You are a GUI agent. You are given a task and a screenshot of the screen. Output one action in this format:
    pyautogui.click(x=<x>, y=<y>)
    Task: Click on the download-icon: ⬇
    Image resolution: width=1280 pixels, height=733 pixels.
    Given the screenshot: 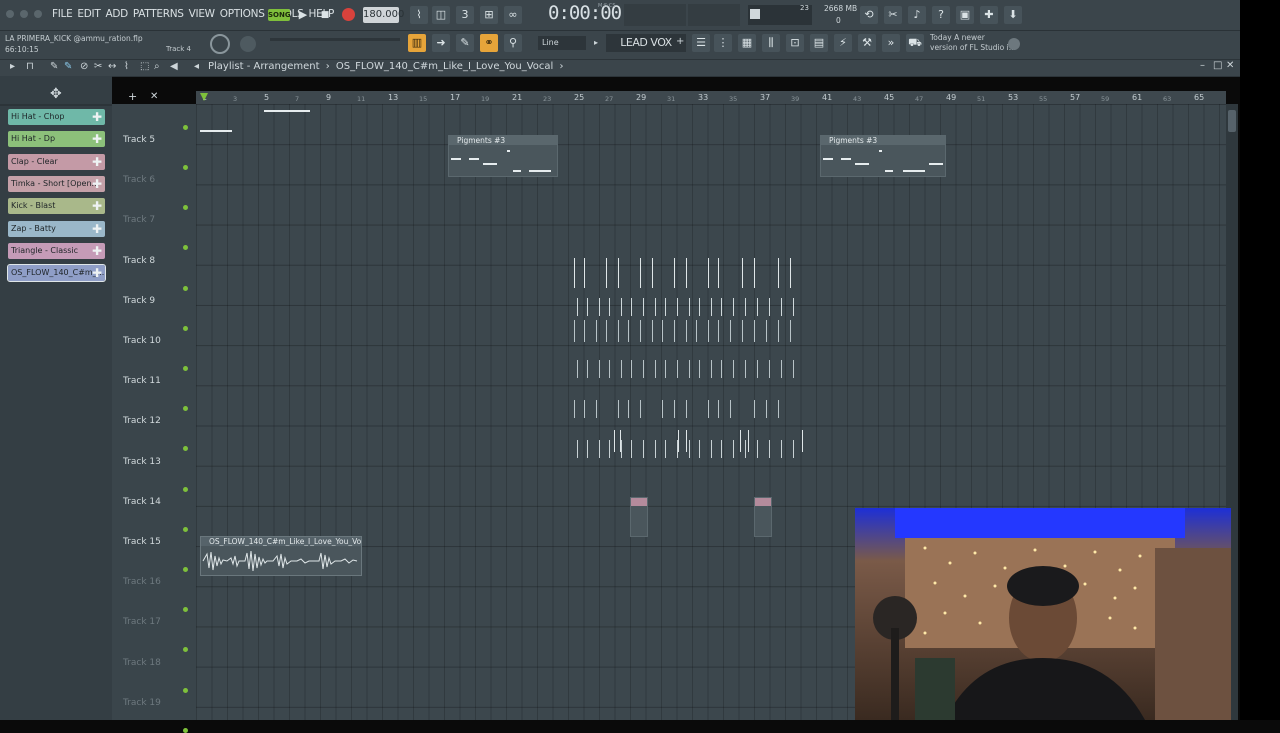 What is the action you would take?
    pyautogui.click(x=1013, y=15)
    